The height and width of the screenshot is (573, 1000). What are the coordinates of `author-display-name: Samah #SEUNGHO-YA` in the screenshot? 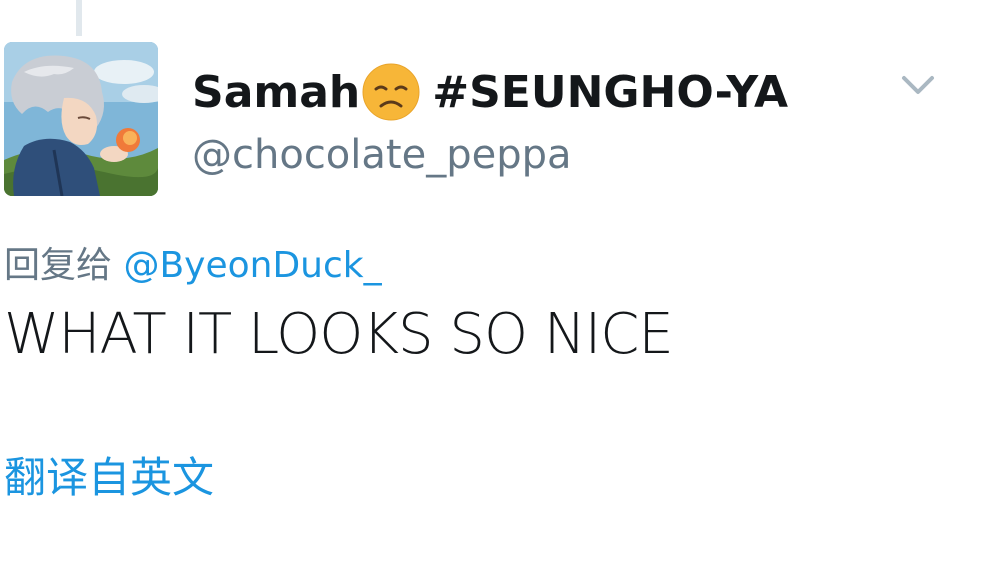 It's located at (490, 92).